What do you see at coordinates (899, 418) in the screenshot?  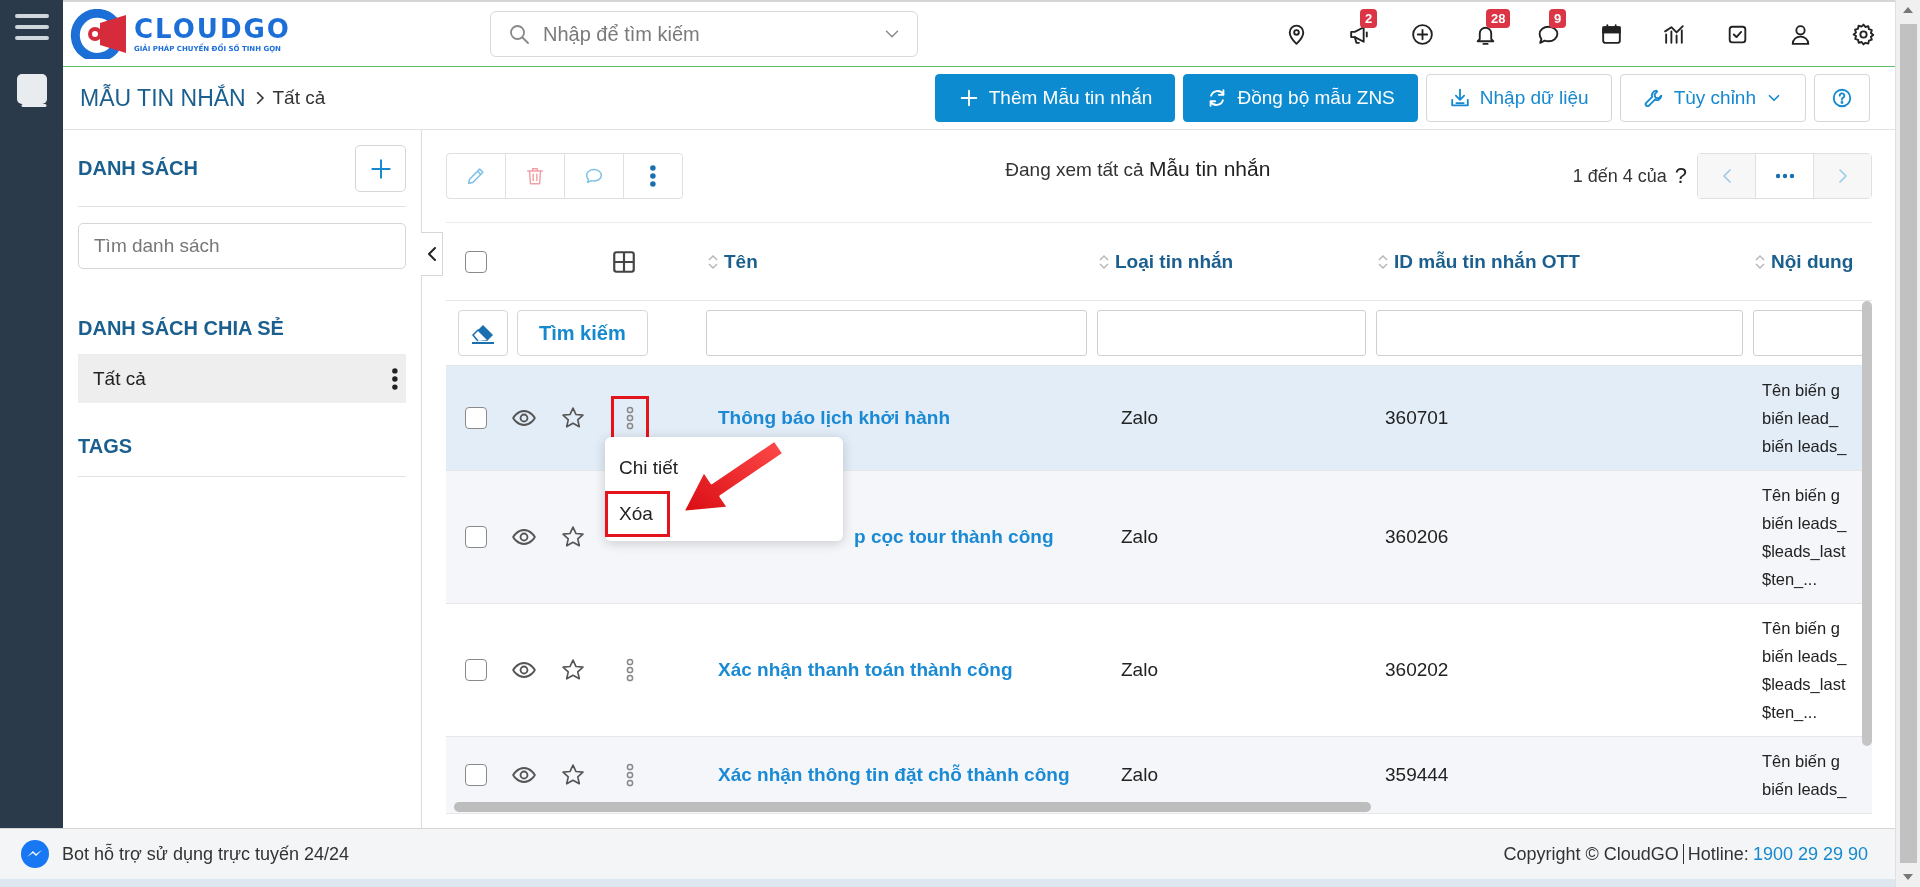 I see `template-link: Thông báo lịch khởi hành` at bounding box center [899, 418].